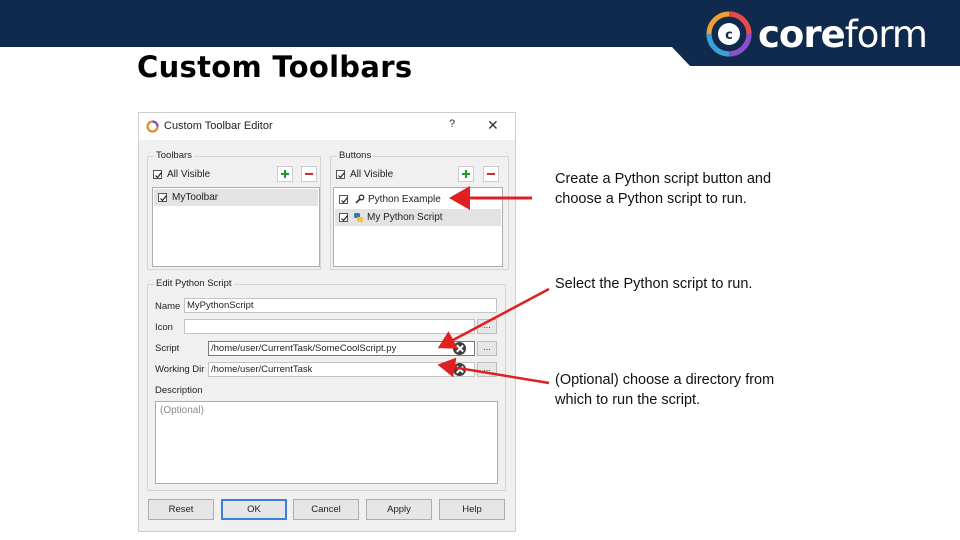  I want to click on annotation-arrows, so click(493, 285).